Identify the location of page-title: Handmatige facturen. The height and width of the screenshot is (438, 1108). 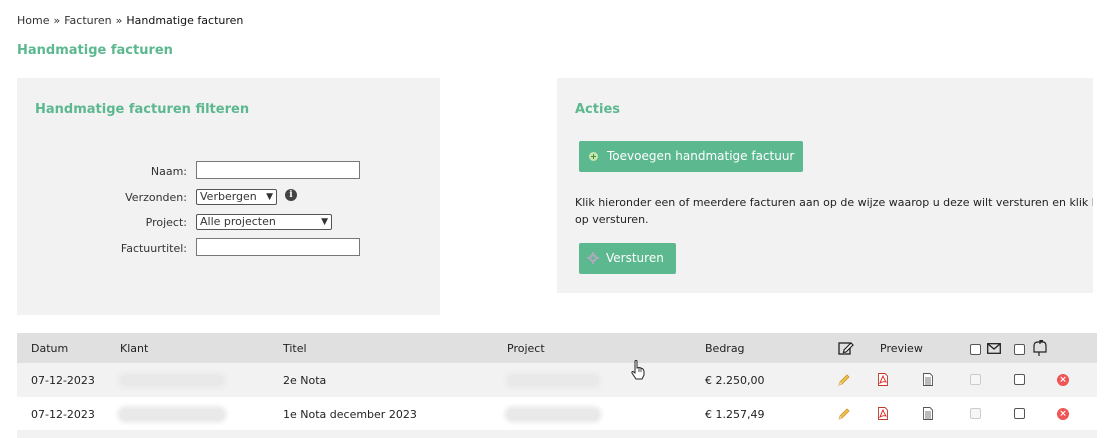
(95, 50).